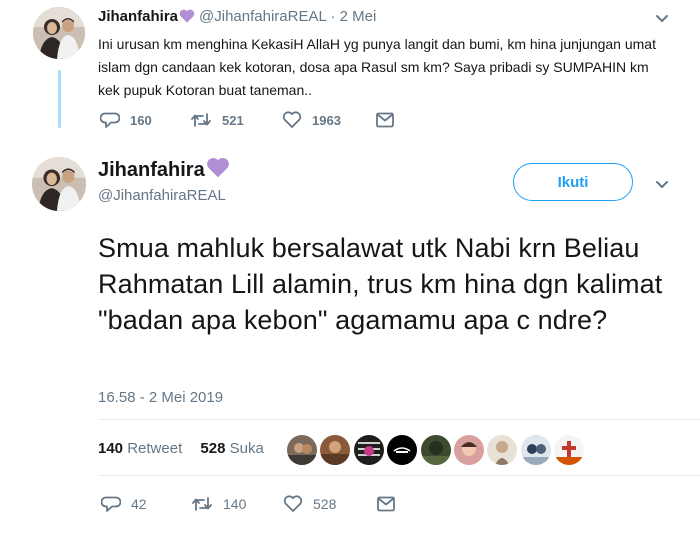 Image resolution: width=700 pixels, height=540 pixels. I want to click on tweet-timestamp: 16.58 - 2 Mei 2019, so click(160, 397).